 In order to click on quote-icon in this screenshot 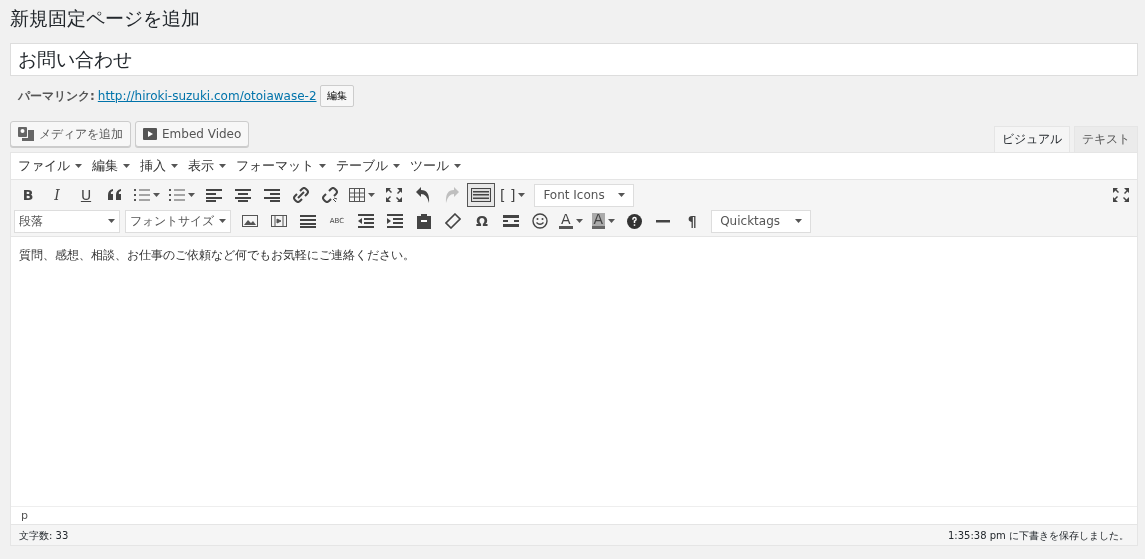, I will do `click(115, 195)`.